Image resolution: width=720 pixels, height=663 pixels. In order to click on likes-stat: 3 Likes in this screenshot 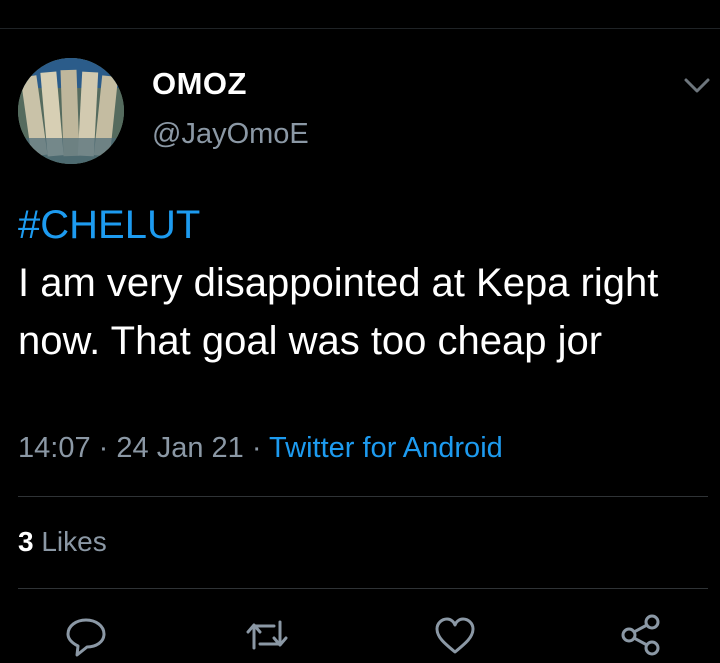, I will do `click(62, 542)`.